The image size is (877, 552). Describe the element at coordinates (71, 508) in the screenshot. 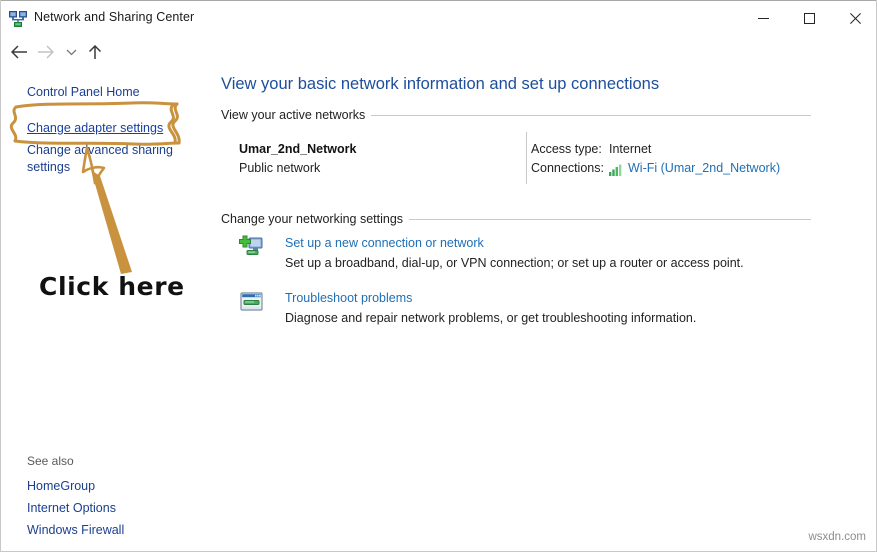

I see `sidebar-item-internet-options: Internet Options` at that location.